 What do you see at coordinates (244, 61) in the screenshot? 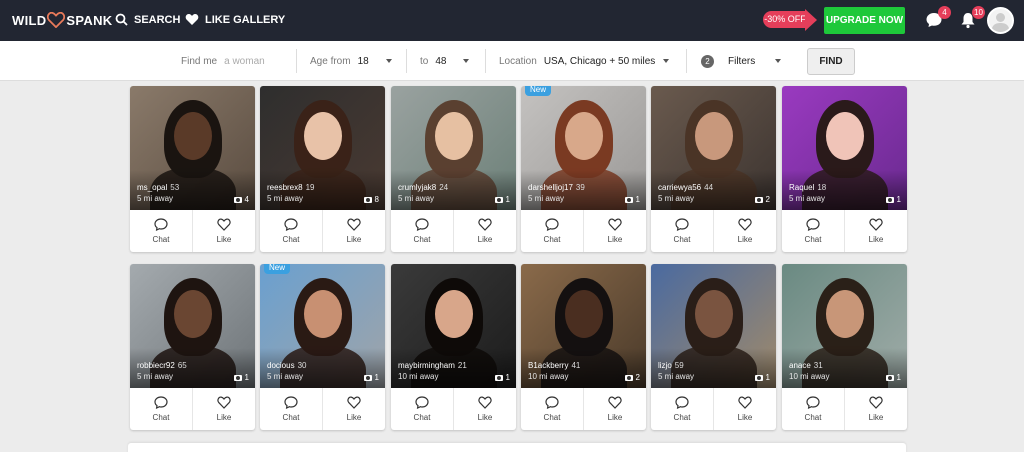
I see `find-me-value: a woman` at bounding box center [244, 61].